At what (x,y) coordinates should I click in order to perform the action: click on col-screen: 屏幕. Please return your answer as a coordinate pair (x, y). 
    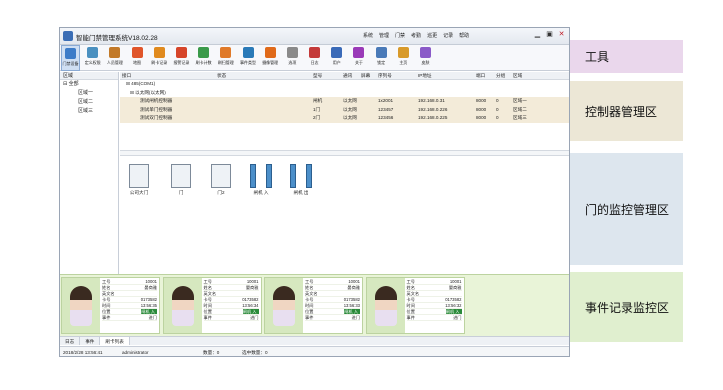
    Looking at the image, I should click on (367, 75).